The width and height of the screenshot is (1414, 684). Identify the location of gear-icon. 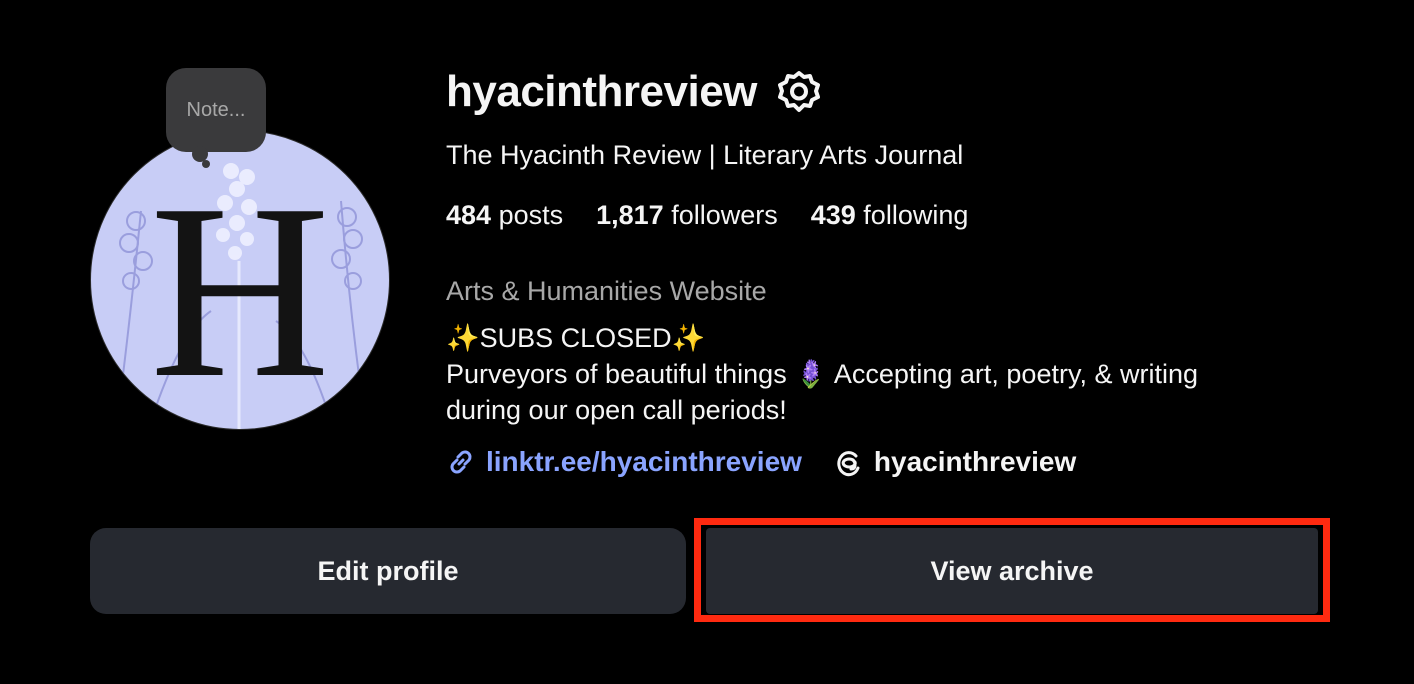
(798, 91).